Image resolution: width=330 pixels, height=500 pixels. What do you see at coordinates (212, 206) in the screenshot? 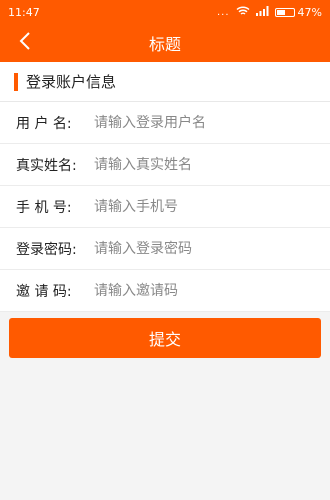
I see `phone-input` at bounding box center [212, 206].